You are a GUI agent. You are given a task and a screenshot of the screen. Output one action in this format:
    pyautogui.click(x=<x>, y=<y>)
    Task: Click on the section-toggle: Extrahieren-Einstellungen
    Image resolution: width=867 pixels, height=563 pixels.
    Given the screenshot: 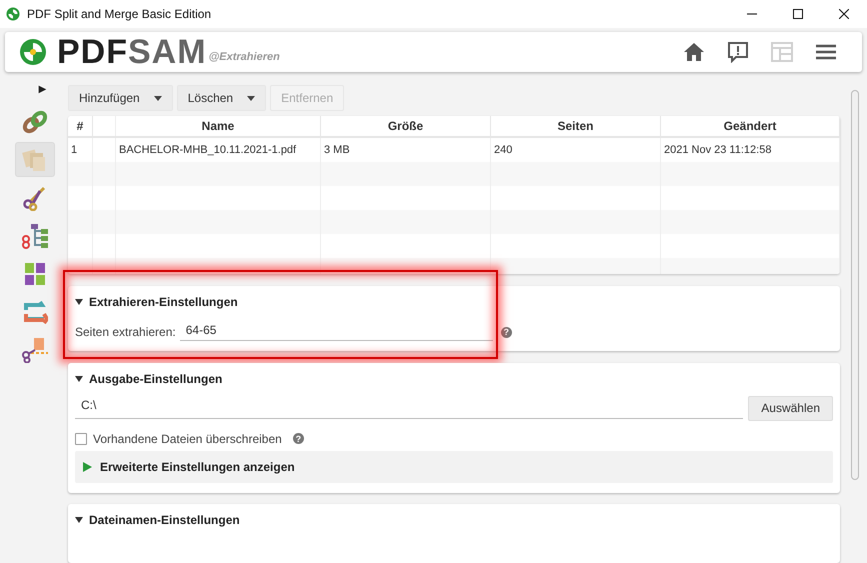 What is the action you would take?
    pyautogui.click(x=156, y=302)
    